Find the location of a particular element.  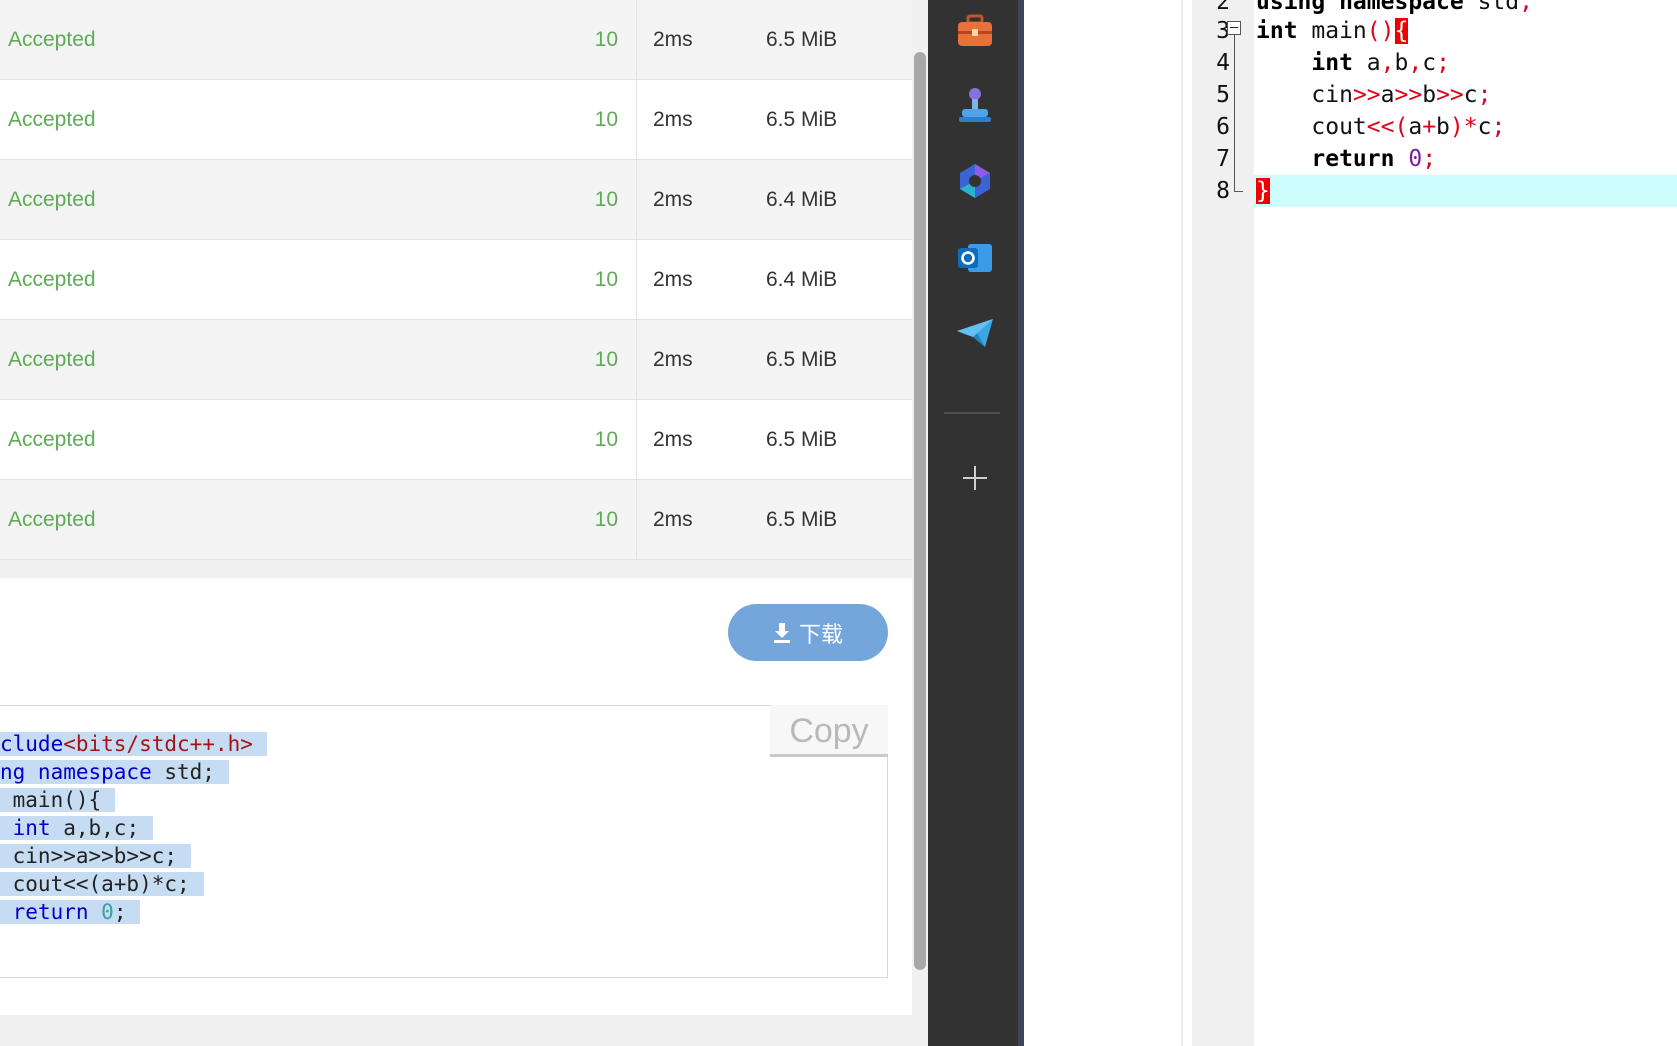

section-divider is located at coordinates (456, 569).